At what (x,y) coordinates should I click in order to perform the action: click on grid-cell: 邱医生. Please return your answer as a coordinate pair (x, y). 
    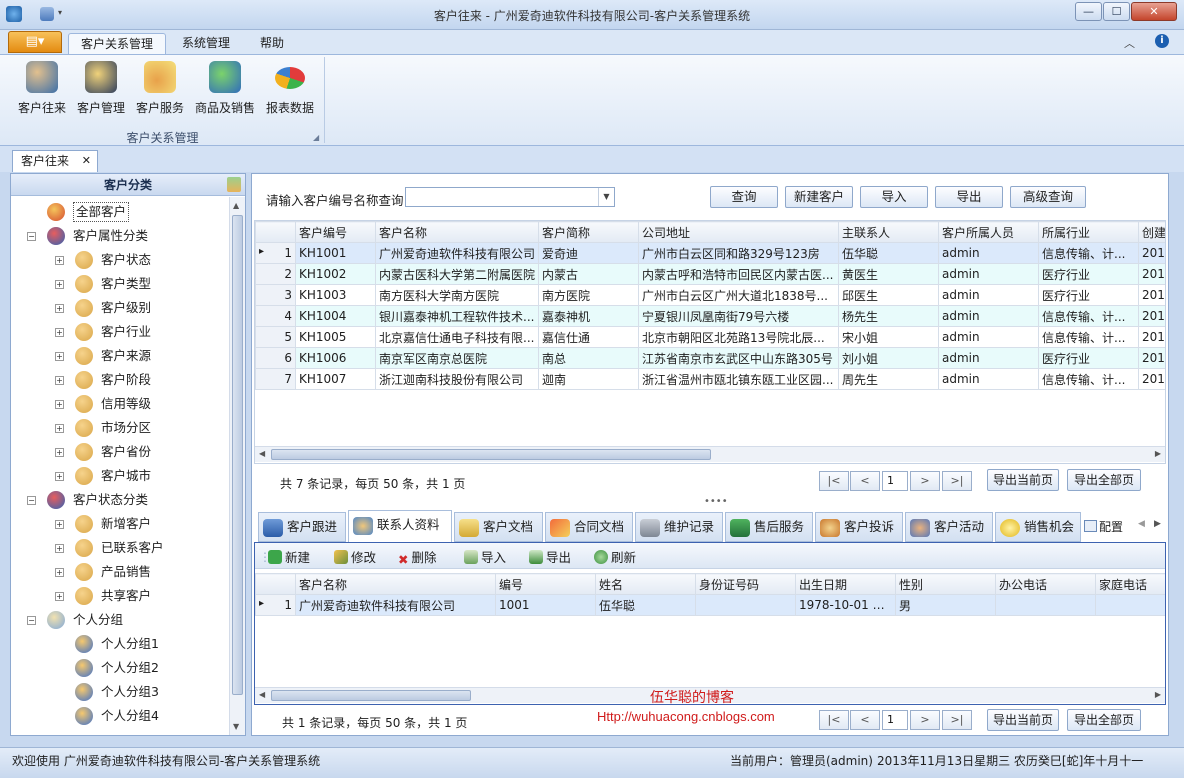
    Looking at the image, I should click on (888, 295).